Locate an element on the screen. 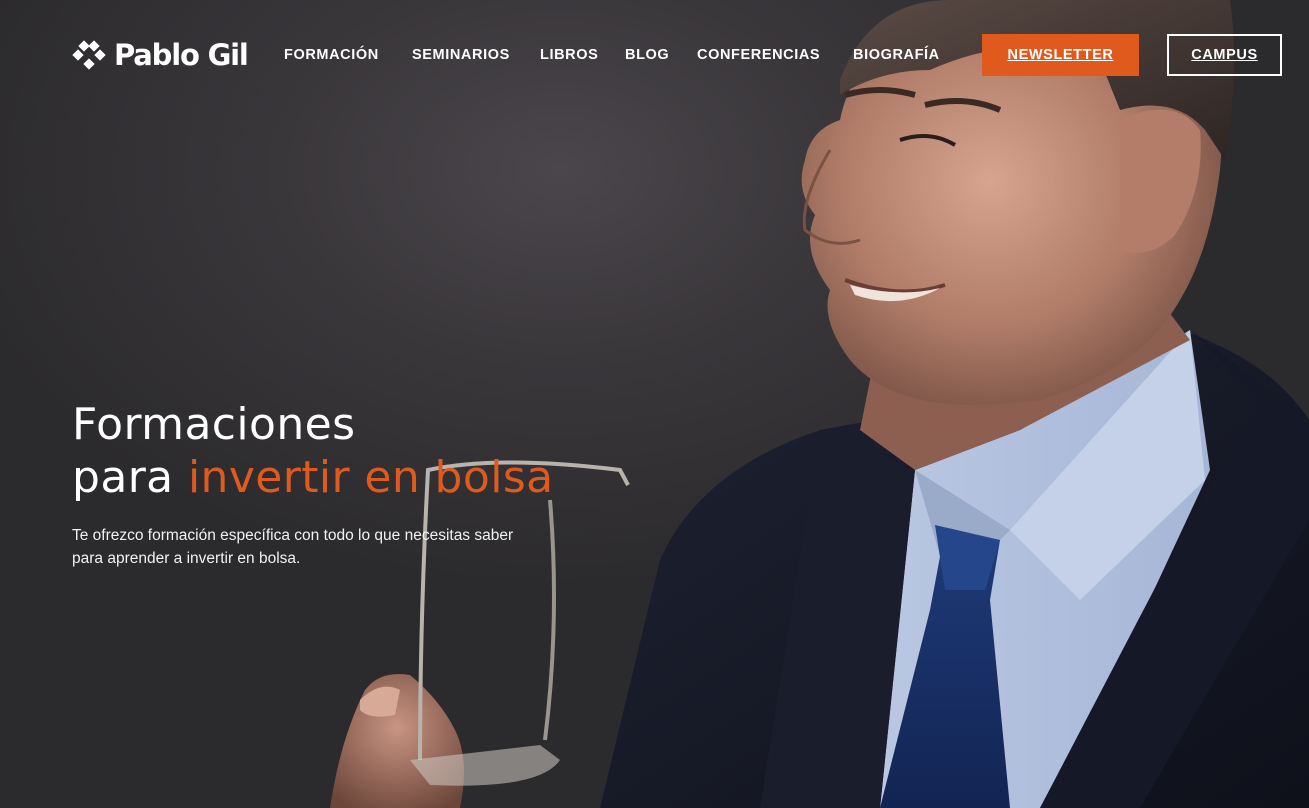  nav-item-blog: BLOG is located at coordinates (661, 55).